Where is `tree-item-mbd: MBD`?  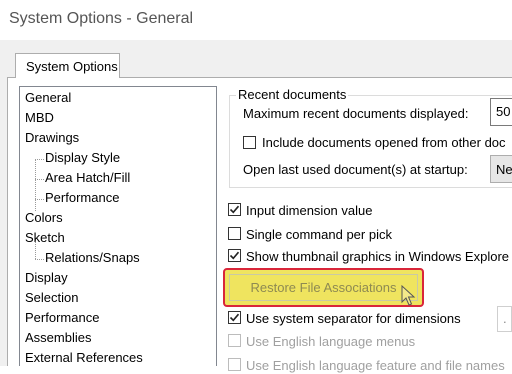 tree-item-mbd: MBD is located at coordinates (39, 118).